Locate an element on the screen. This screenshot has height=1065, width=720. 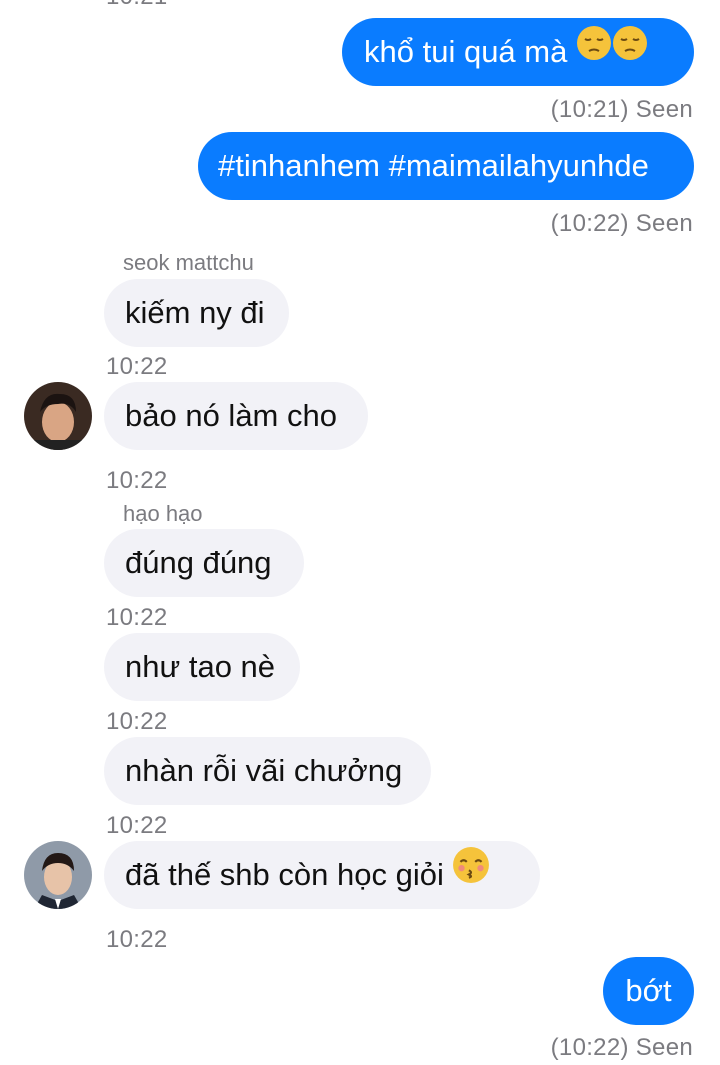
incoming-message-bubble: đúng đúng is located at coordinates (204, 563).